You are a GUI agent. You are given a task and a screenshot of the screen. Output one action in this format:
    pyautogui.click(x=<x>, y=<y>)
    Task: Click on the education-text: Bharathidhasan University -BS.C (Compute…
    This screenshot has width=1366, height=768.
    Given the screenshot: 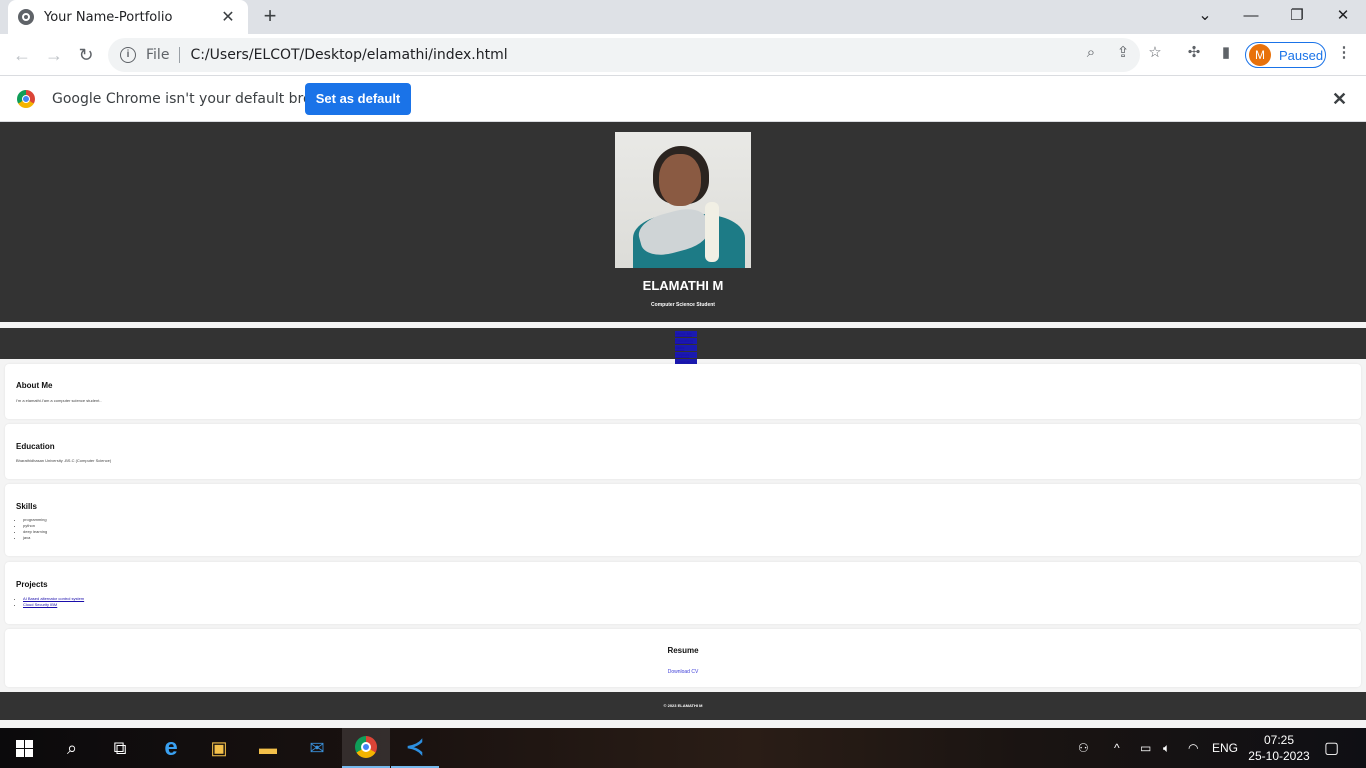 What is the action you would take?
    pyautogui.click(x=64, y=460)
    